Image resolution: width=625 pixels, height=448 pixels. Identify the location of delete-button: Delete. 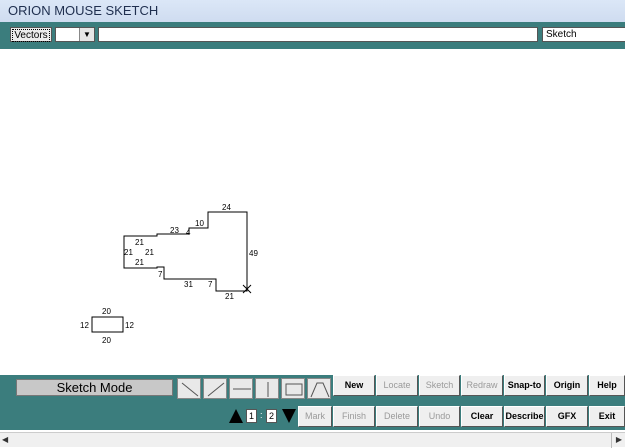
(397, 416).